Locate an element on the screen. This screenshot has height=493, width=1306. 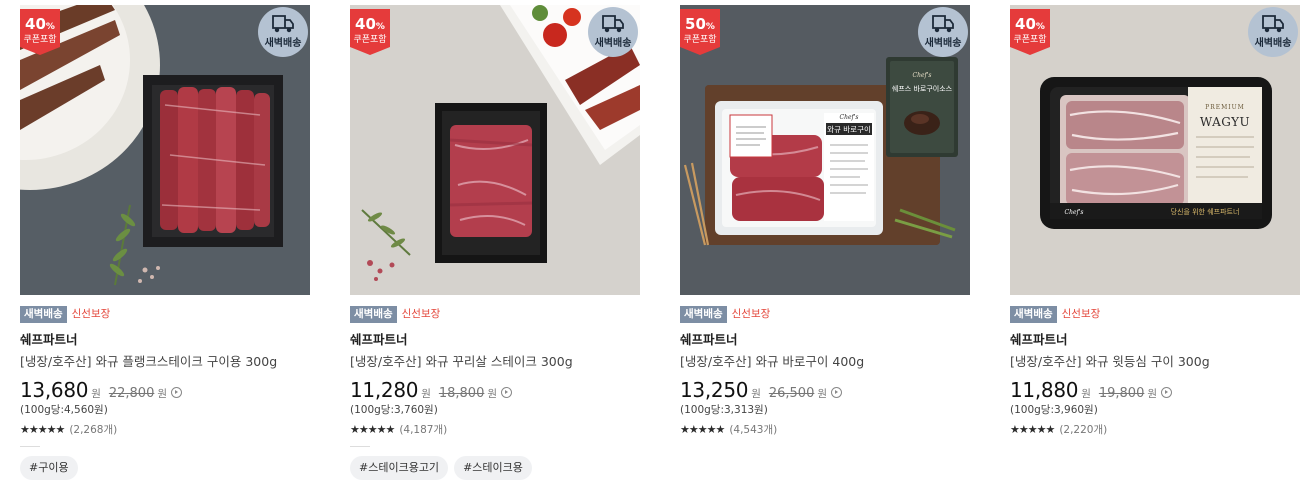
rating-row: ★★★★★ (4,543개) is located at coordinates (825, 429).